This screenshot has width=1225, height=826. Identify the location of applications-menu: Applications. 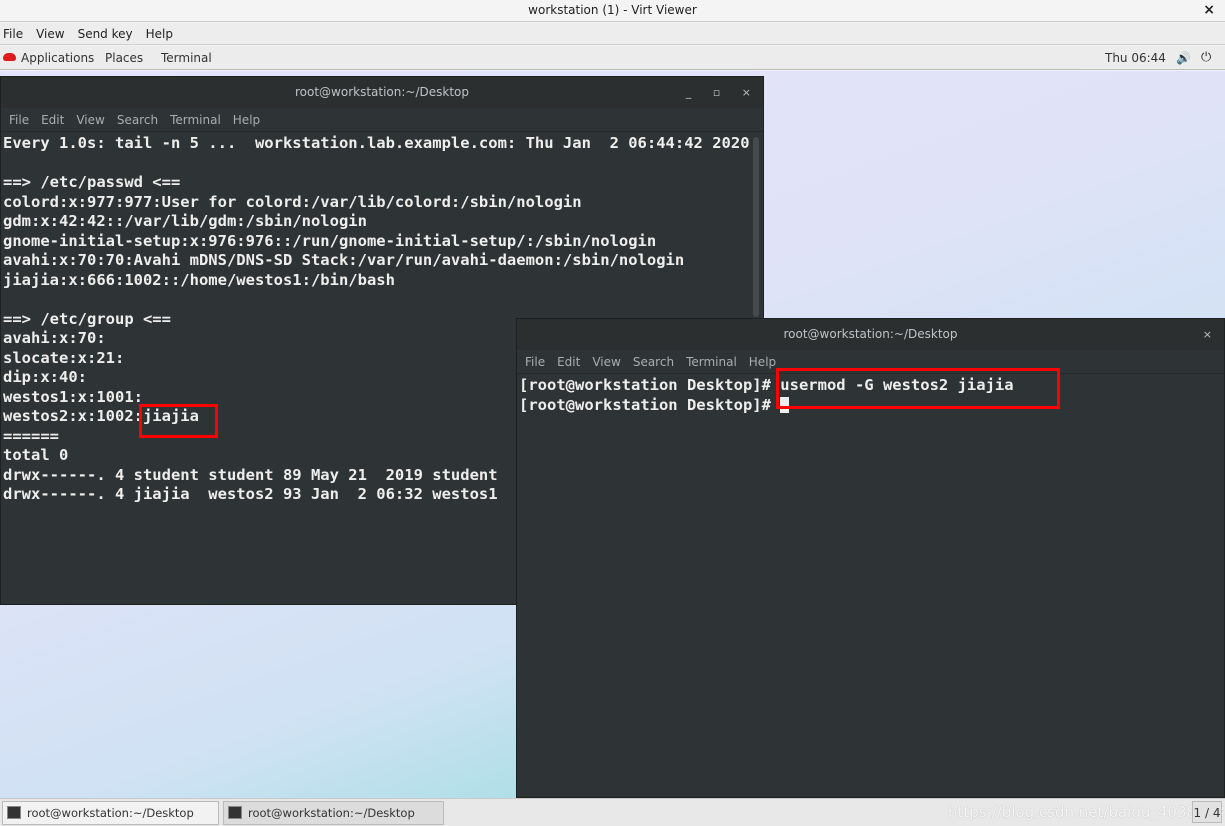
(57, 58).